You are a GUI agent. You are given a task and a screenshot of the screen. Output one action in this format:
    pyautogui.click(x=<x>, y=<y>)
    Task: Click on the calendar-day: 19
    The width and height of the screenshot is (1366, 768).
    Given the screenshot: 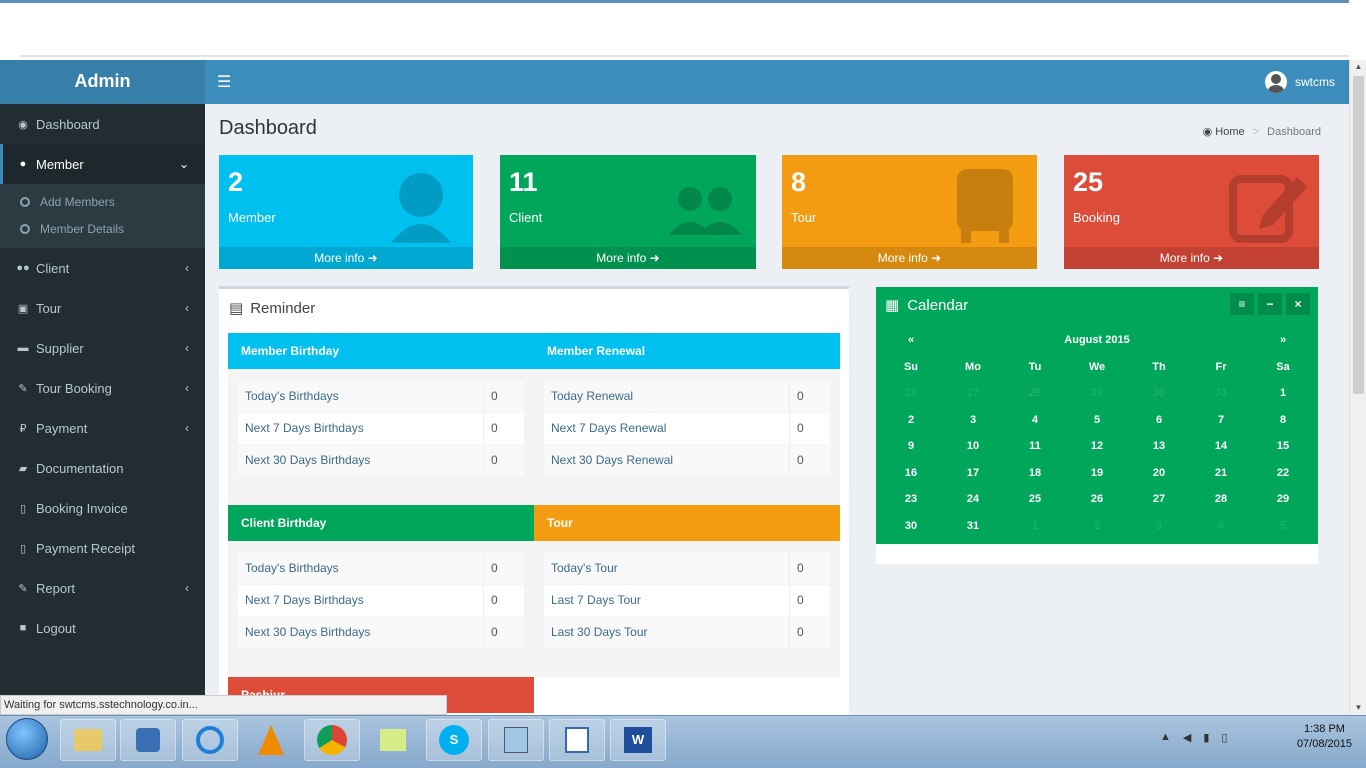 What is the action you would take?
    pyautogui.click(x=1097, y=473)
    